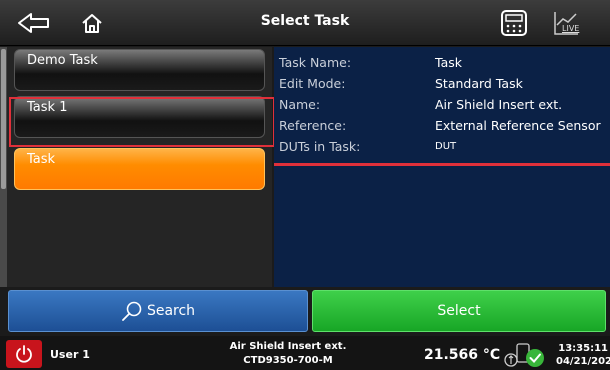 The width and height of the screenshot is (610, 370). What do you see at coordinates (566, 23) in the screenshot?
I see `live-button: LIVE` at bounding box center [566, 23].